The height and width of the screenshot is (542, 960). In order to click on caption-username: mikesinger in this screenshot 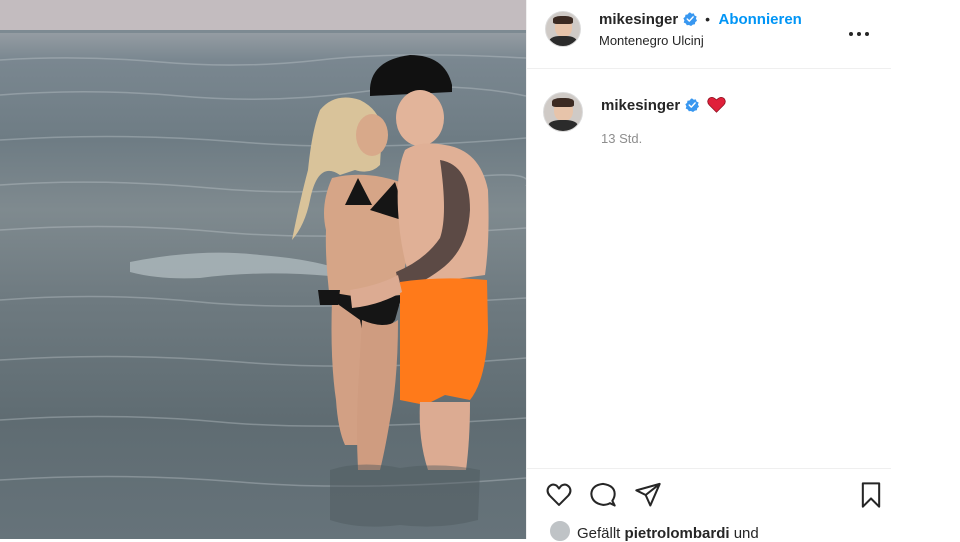, I will do `click(640, 105)`.